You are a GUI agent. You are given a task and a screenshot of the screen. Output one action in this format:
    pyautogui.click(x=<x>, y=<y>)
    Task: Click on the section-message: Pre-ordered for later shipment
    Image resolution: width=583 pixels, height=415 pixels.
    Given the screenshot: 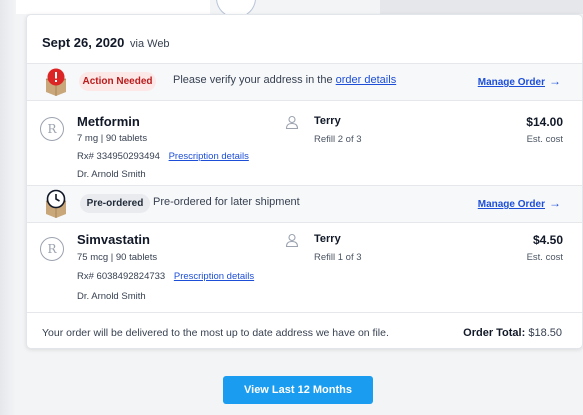 What is the action you would take?
    pyautogui.click(x=226, y=202)
    